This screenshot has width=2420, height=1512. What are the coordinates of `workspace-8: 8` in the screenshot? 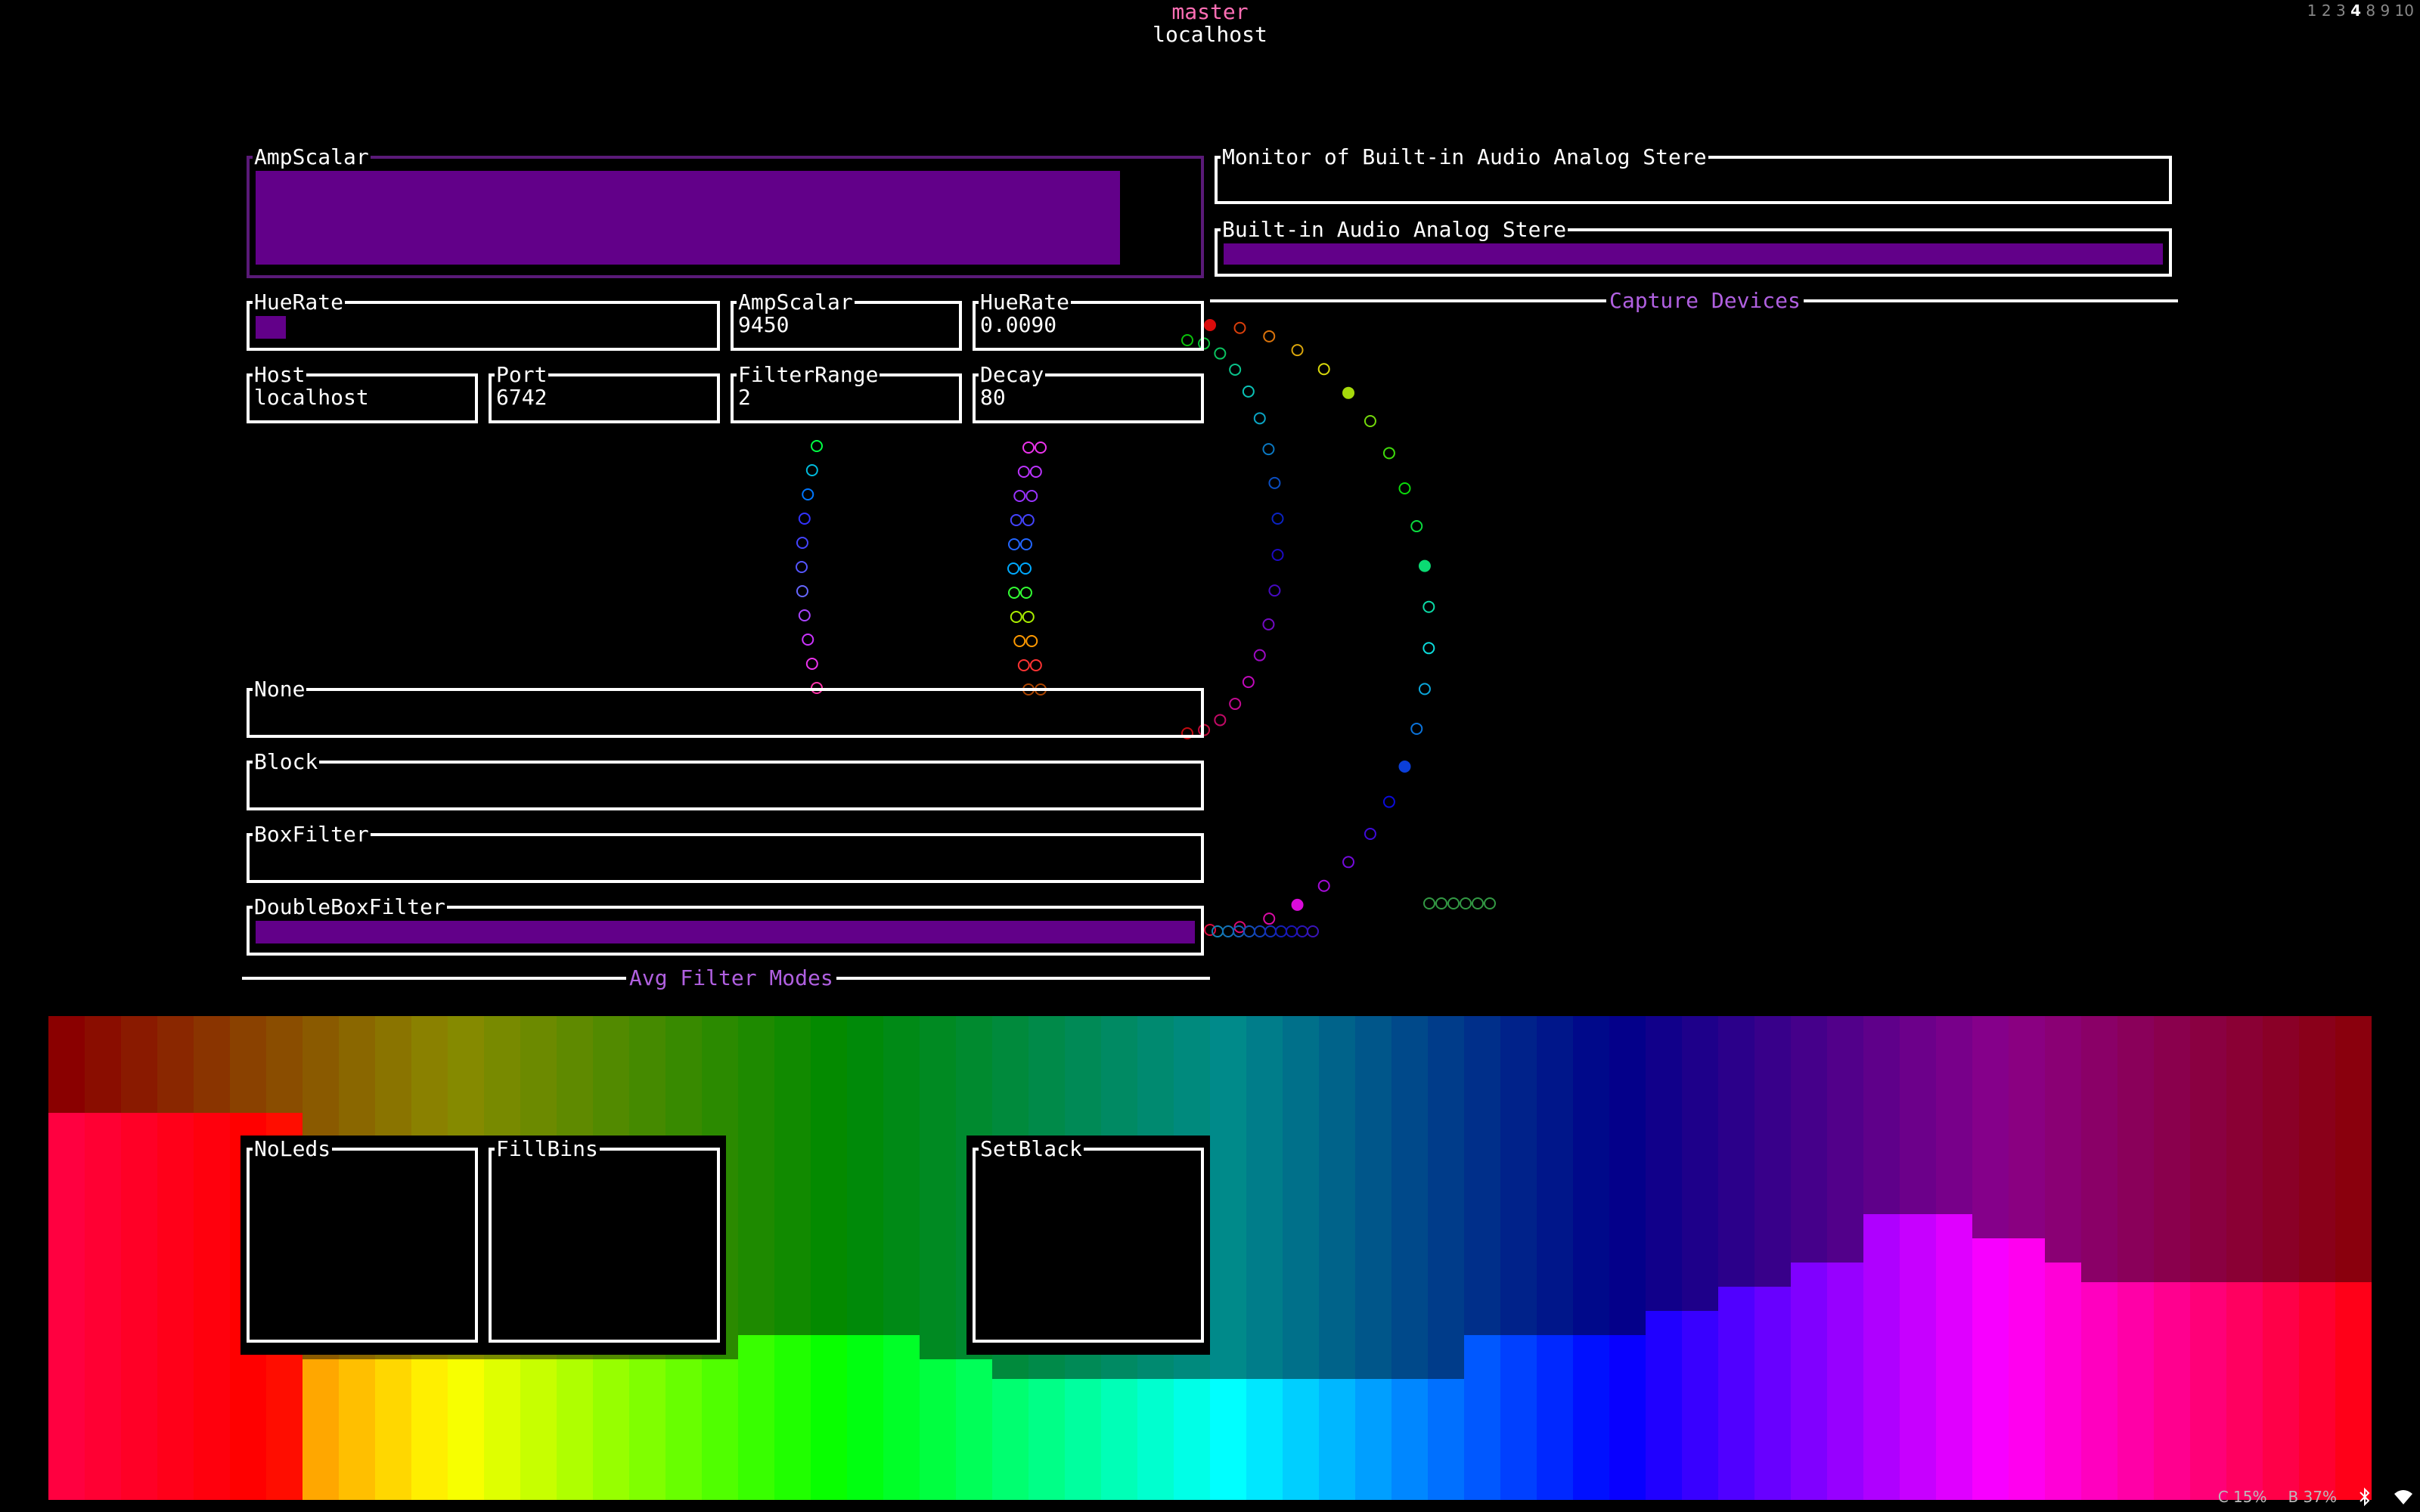 It's located at (2370, 11).